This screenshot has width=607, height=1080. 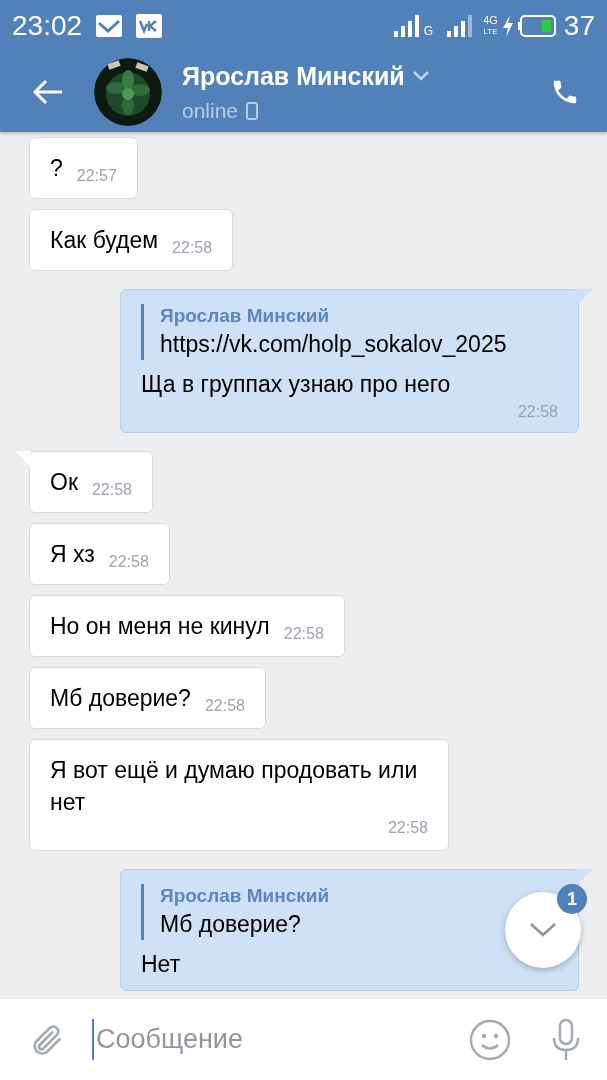 I want to click on back-arrow-icon, so click(x=48, y=92).